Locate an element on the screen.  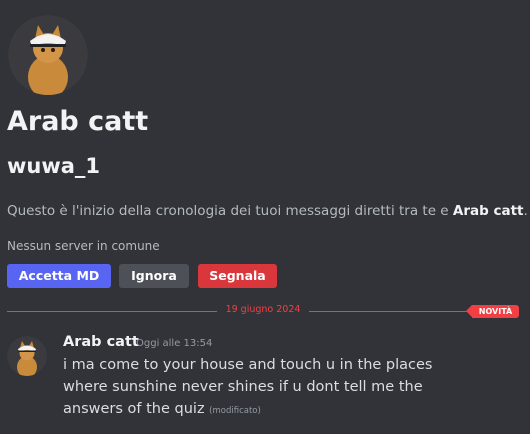
new-messages-badge: NOVITÀ is located at coordinates (492, 311).